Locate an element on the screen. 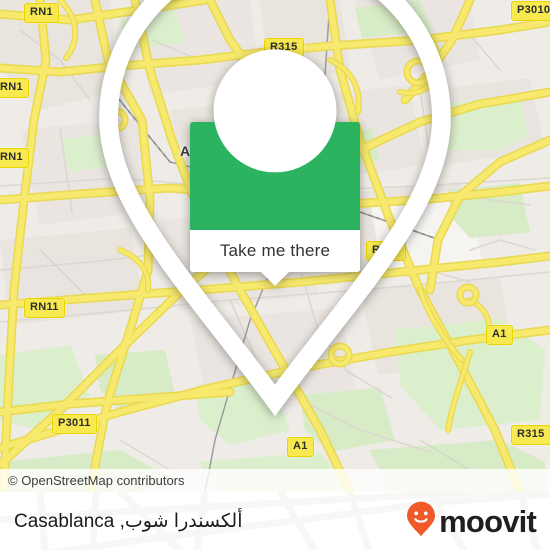 The width and height of the screenshot is (550, 550). moovit-logo: moovit is located at coordinates (471, 521).